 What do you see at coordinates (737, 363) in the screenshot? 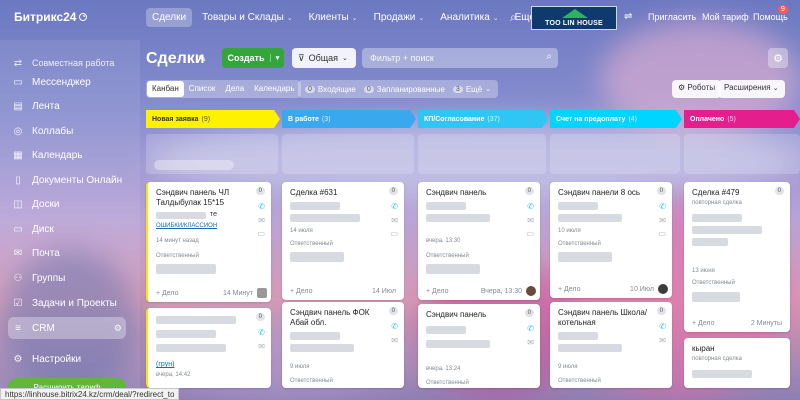
I see `deal-card: кыран повторная сделка` at bounding box center [737, 363].